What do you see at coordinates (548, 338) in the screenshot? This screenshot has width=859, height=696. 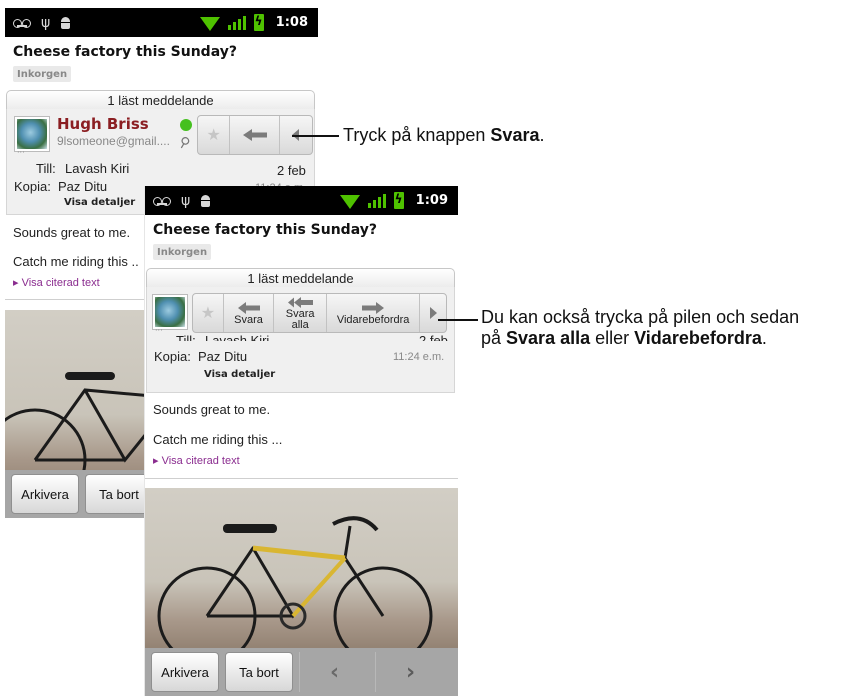 I see `callout-more-bold1: Svara alla` at bounding box center [548, 338].